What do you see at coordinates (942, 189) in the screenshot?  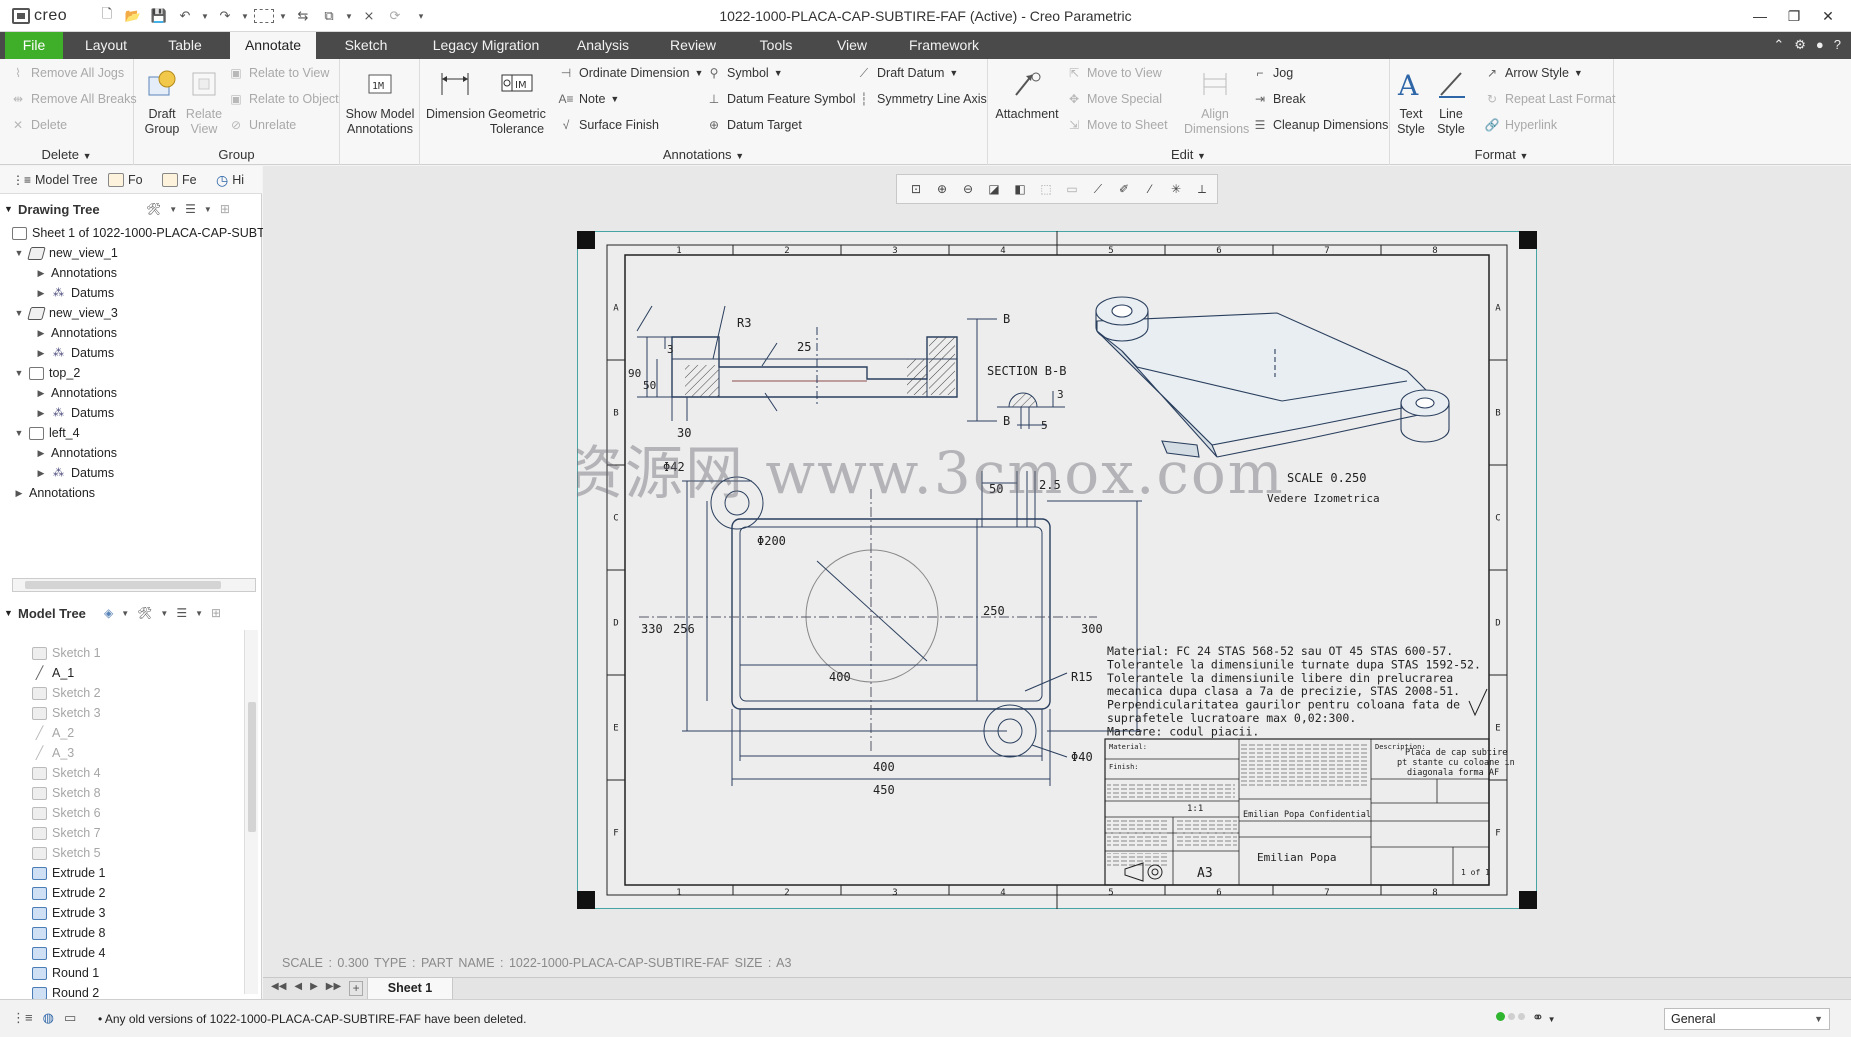 I see `zoom-in-icon: ⊕` at bounding box center [942, 189].